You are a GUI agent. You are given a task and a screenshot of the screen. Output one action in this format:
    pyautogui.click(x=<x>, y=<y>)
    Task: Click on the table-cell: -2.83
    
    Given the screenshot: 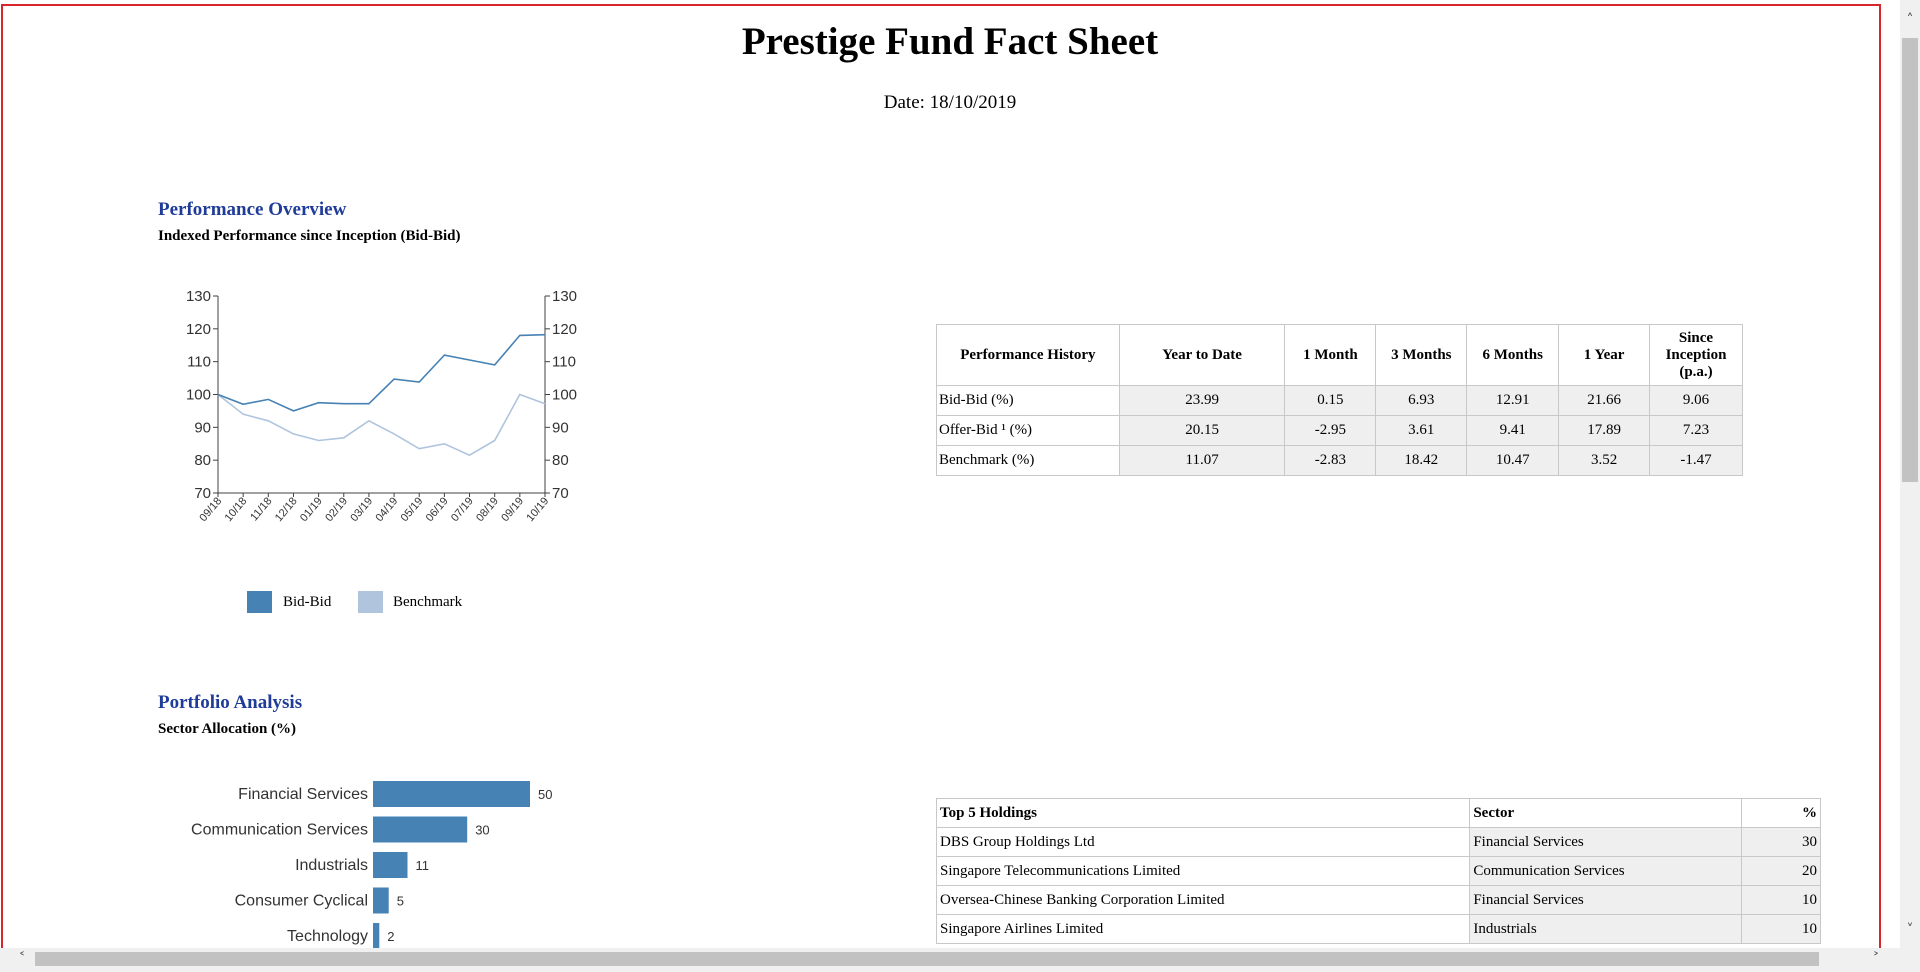 What is the action you would take?
    pyautogui.click(x=1330, y=460)
    